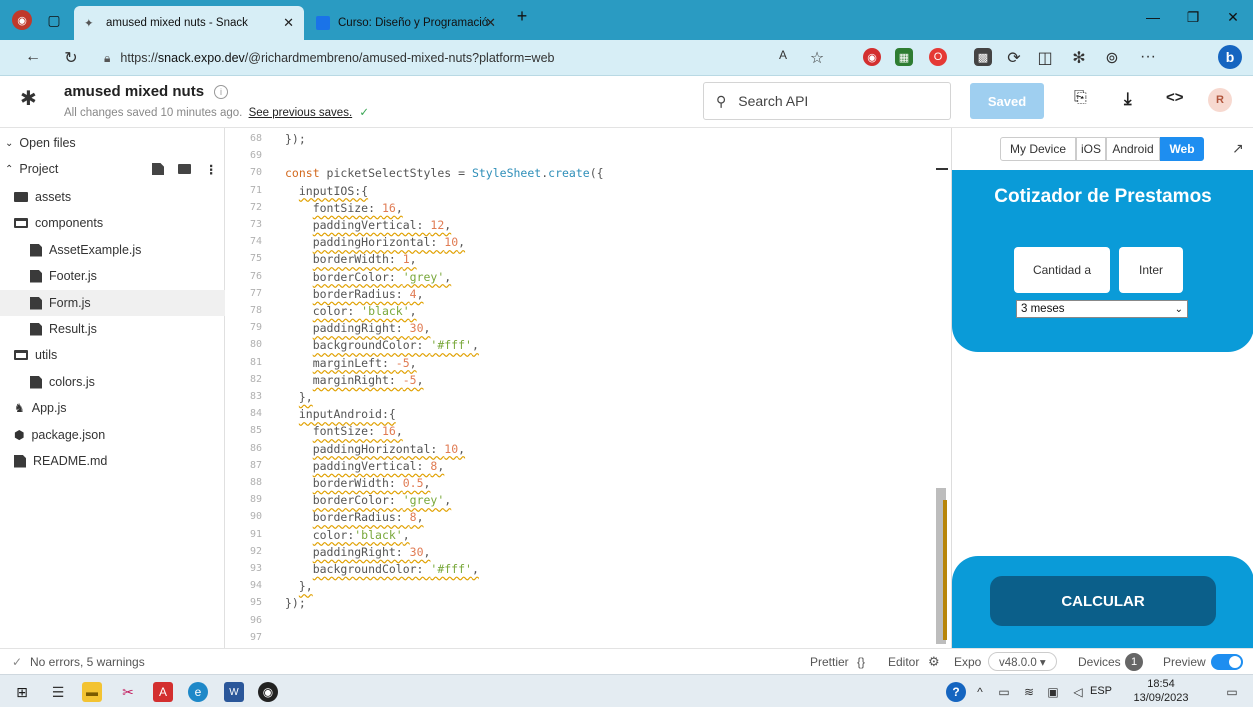 The image size is (1253, 707). What do you see at coordinates (1193, 17) in the screenshot?
I see `restore-icon: ❐` at bounding box center [1193, 17].